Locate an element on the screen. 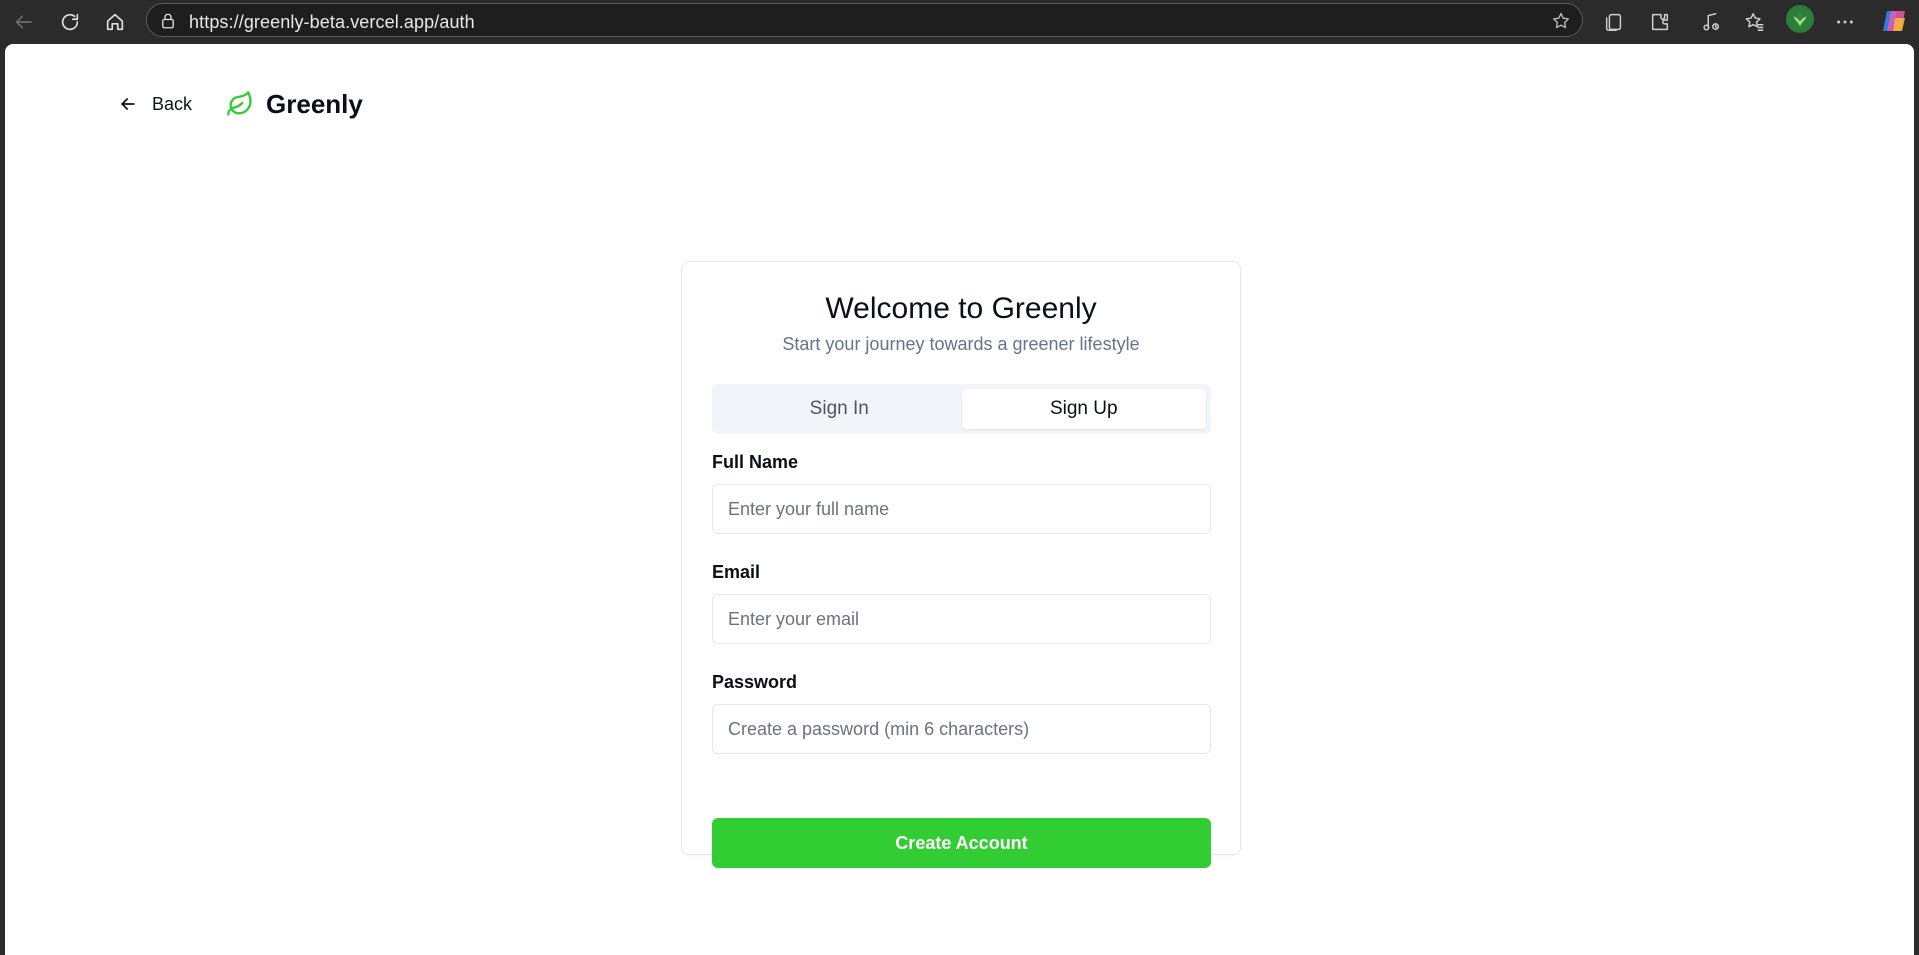 The height and width of the screenshot is (955, 1919). url-text: https://greenly-beta.vercel.app/auth is located at coordinates (332, 22).